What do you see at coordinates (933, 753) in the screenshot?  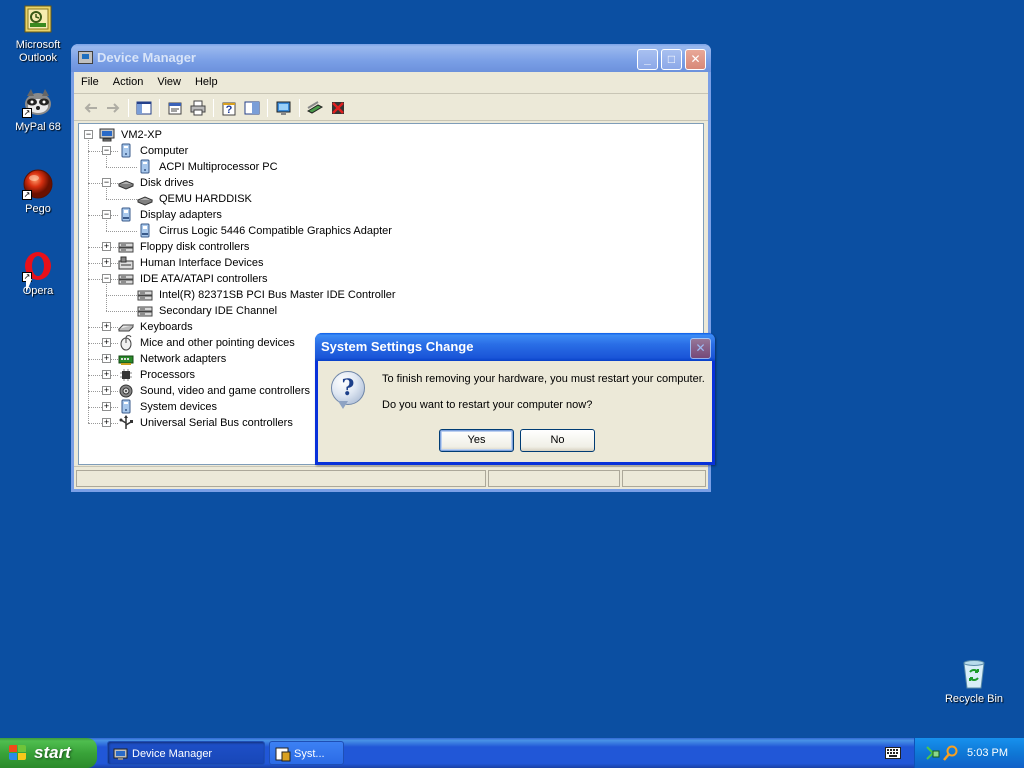 I see `network-tray-icon` at bounding box center [933, 753].